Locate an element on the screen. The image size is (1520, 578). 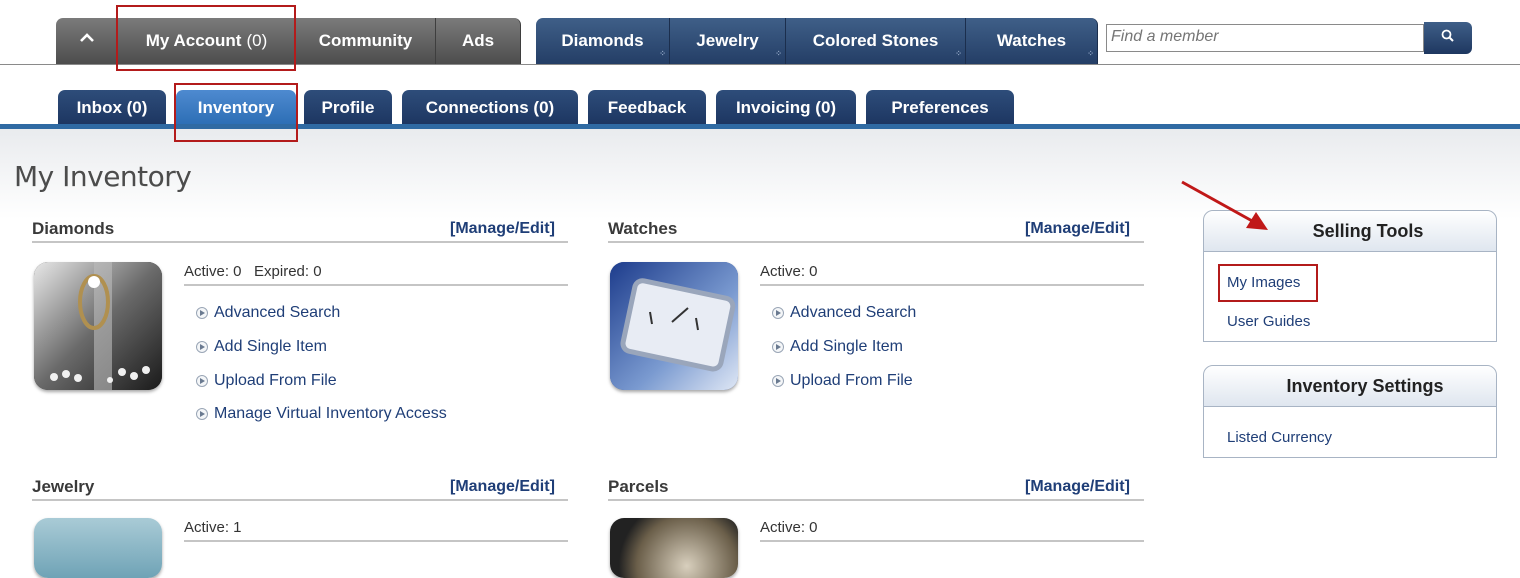
watches-tab-label: Watches is located at coordinates (1031, 40).